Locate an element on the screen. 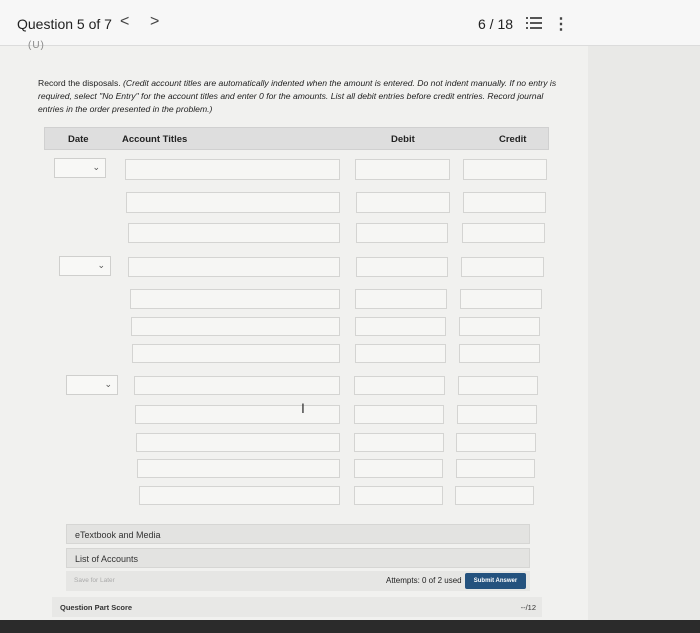 The image size is (700, 633). side-background is located at coordinates (644, 333).